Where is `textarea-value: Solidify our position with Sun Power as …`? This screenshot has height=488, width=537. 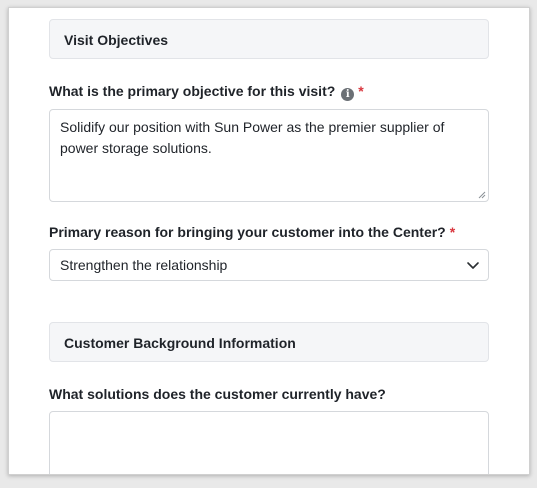 textarea-value: Solidify our position with Sun Power as … is located at coordinates (252, 137).